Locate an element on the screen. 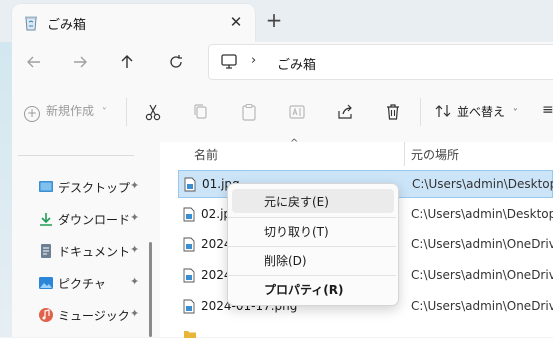  sidebar-item-label: ダウンロード is located at coordinates (94, 220).